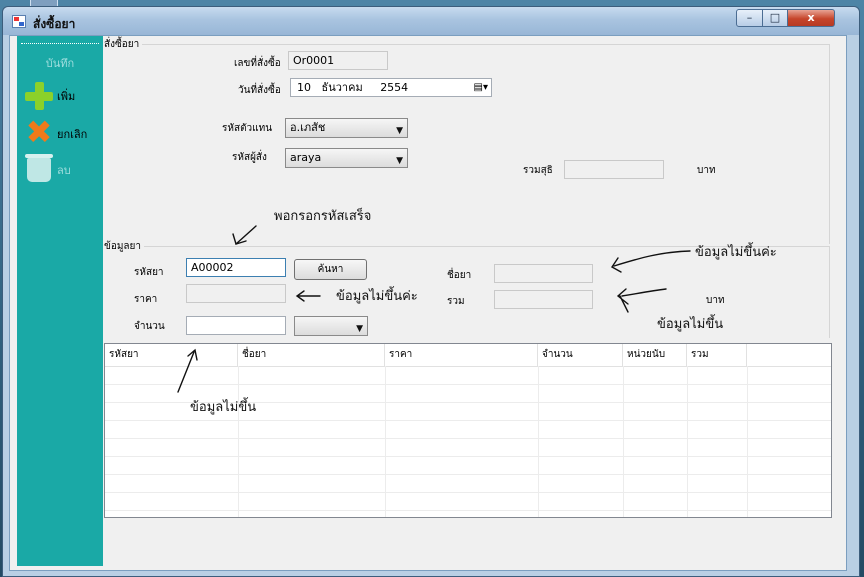 The height and width of the screenshot is (577, 864). Describe the element at coordinates (342, 87) in the screenshot. I see `date-month: ธันวาคม` at that location.